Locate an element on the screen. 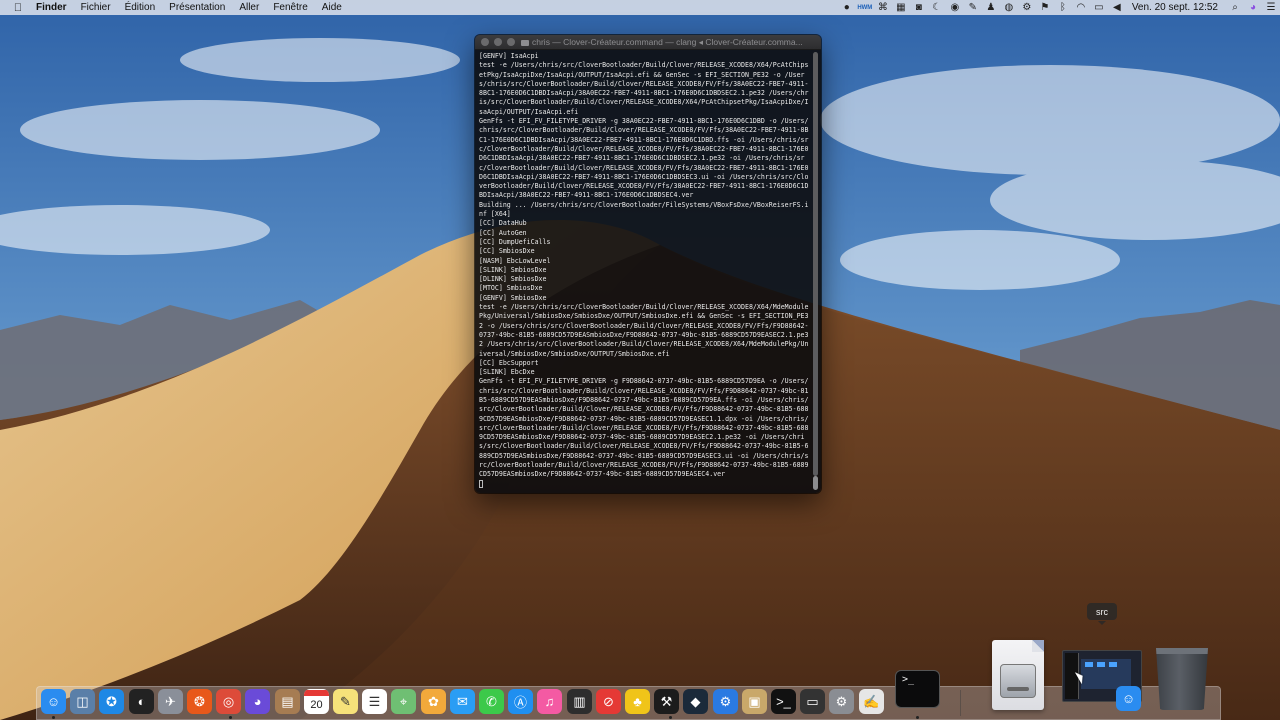  no-entry-icon: ⊘ is located at coordinates (608, 701).